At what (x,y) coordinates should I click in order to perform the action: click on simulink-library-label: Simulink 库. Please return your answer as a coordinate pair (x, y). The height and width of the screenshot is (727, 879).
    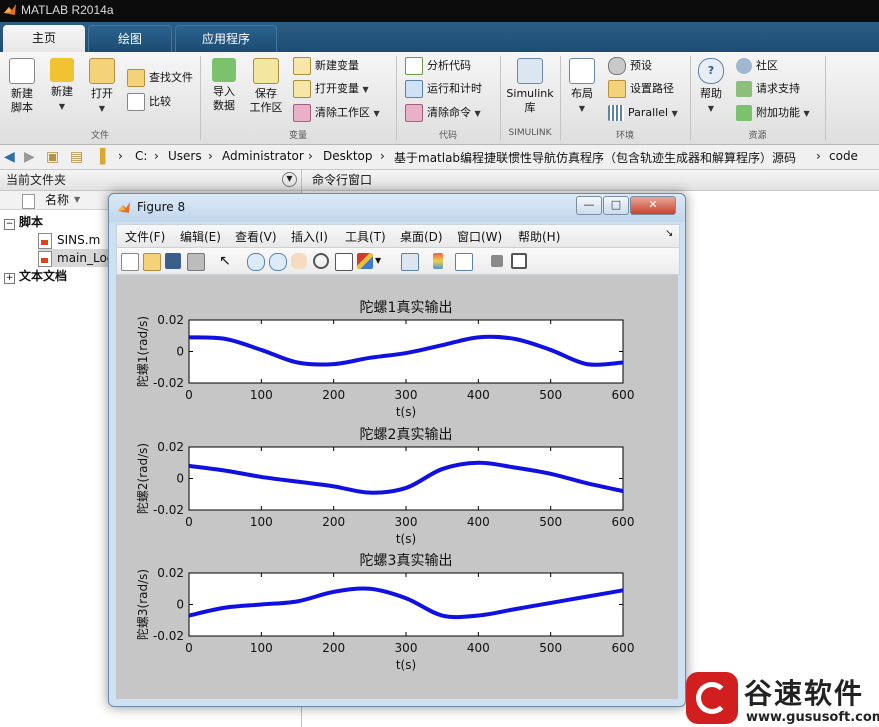
    Looking at the image, I should click on (530, 100).